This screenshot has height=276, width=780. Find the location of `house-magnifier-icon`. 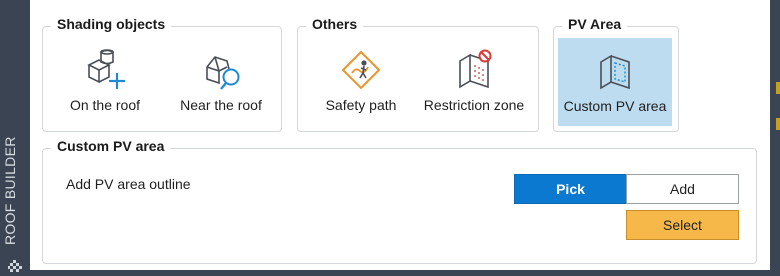

house-magnifier-icon is located at coordinates (223, 73).